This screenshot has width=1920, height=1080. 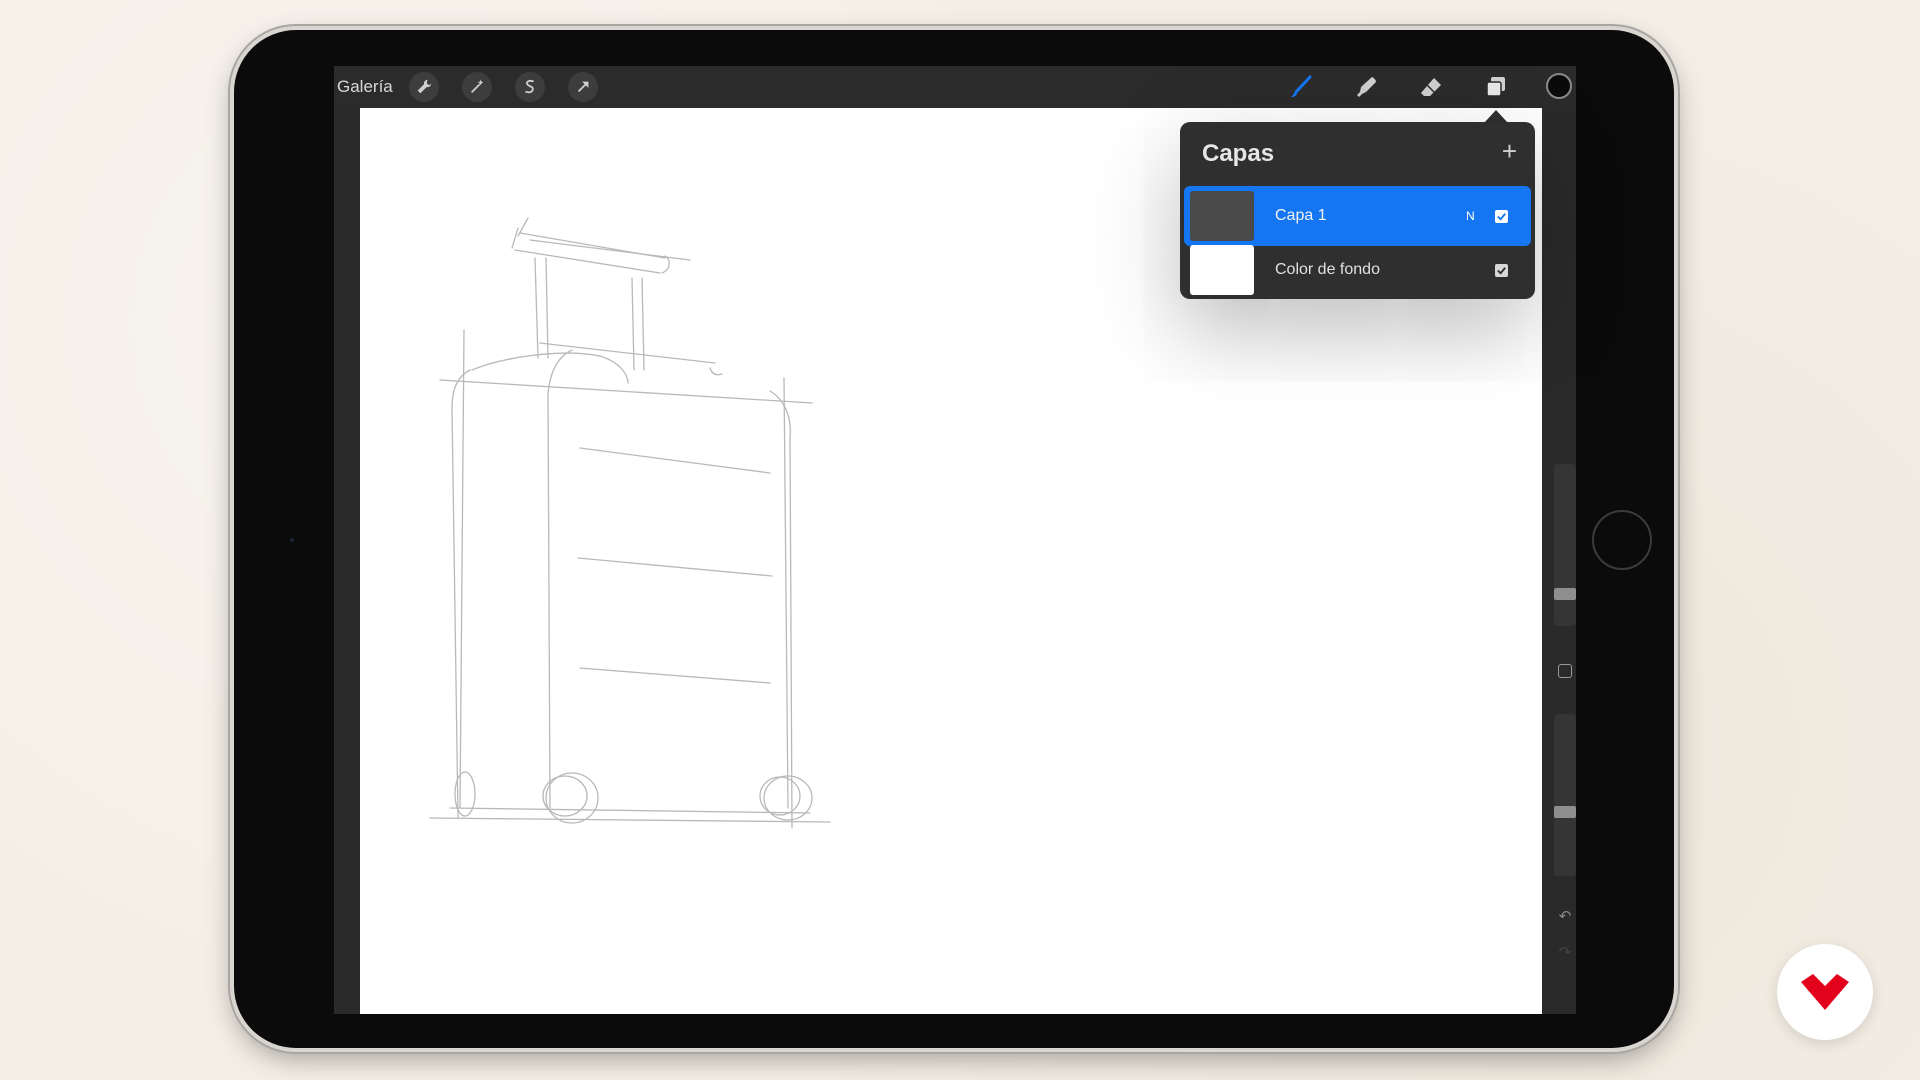 What do you see at coordinates (1238, 153) in the screenshot?
I see `layers-panel-title: Capas` at bounding box center [1238, 153].